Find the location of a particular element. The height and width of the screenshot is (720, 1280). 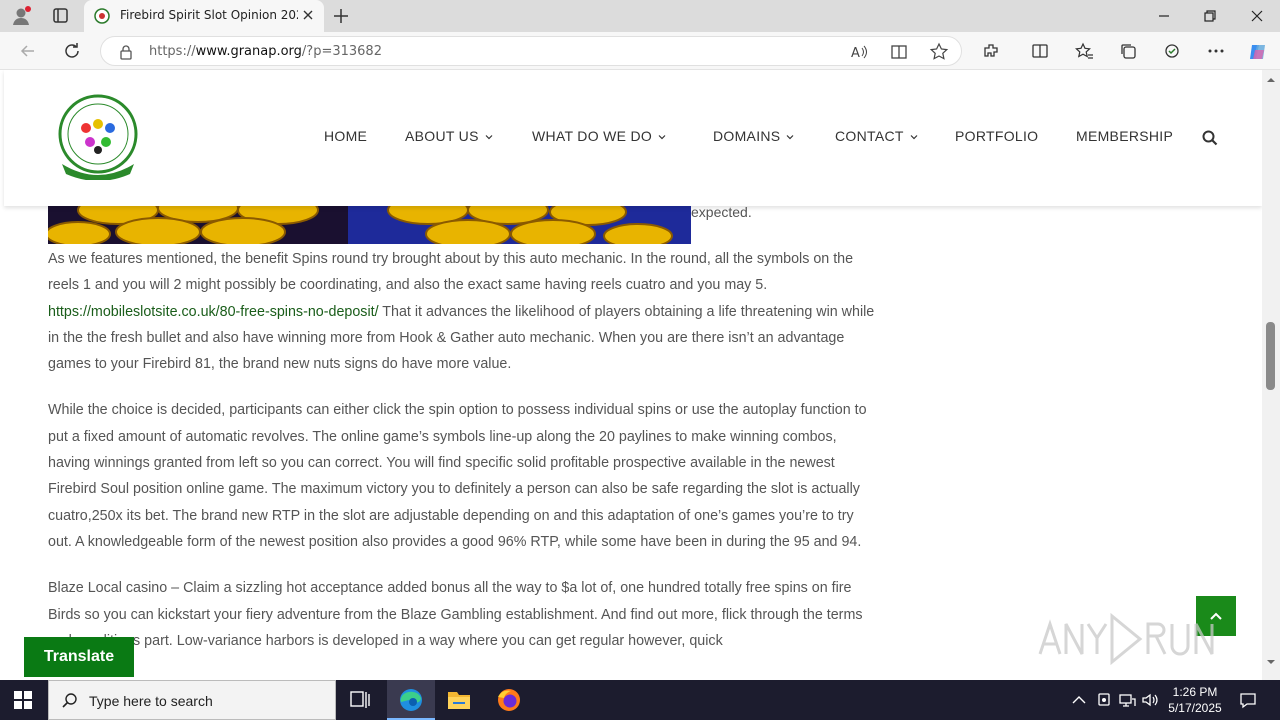

windows-start-icon is located at coordinates (23, 700).